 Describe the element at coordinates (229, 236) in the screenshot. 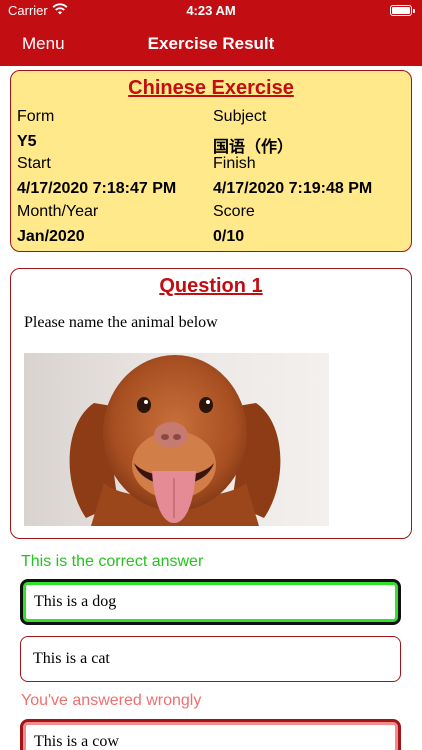

I see `score-value: 0/10` at that location.